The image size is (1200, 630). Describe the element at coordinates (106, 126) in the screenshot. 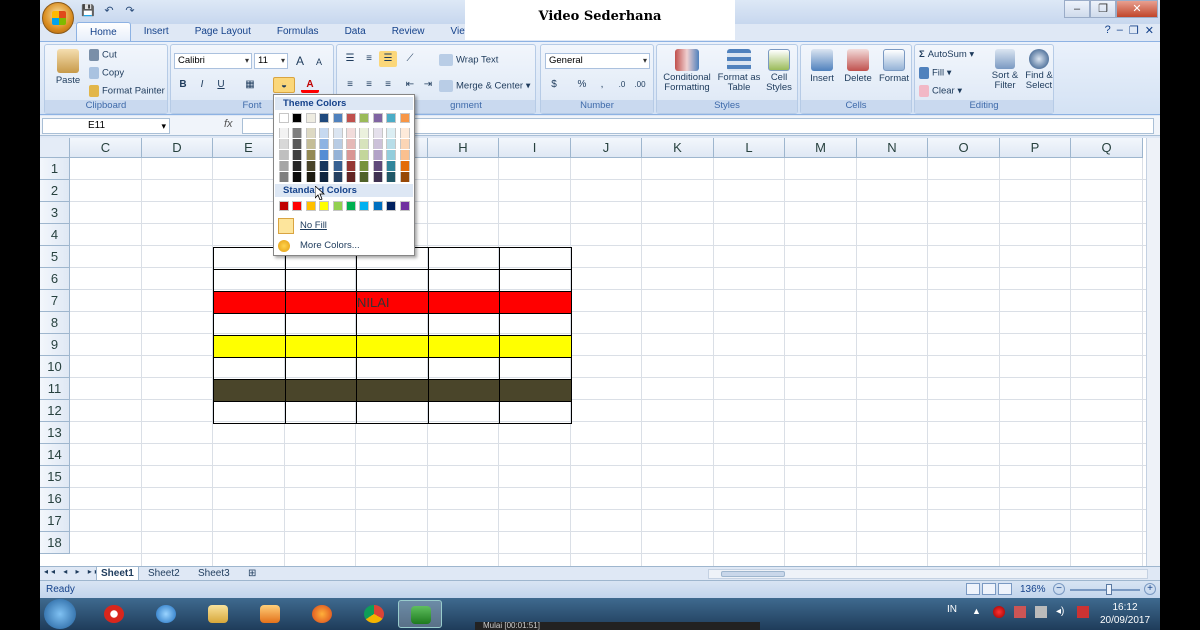

I see `name-box: E11` at that location.